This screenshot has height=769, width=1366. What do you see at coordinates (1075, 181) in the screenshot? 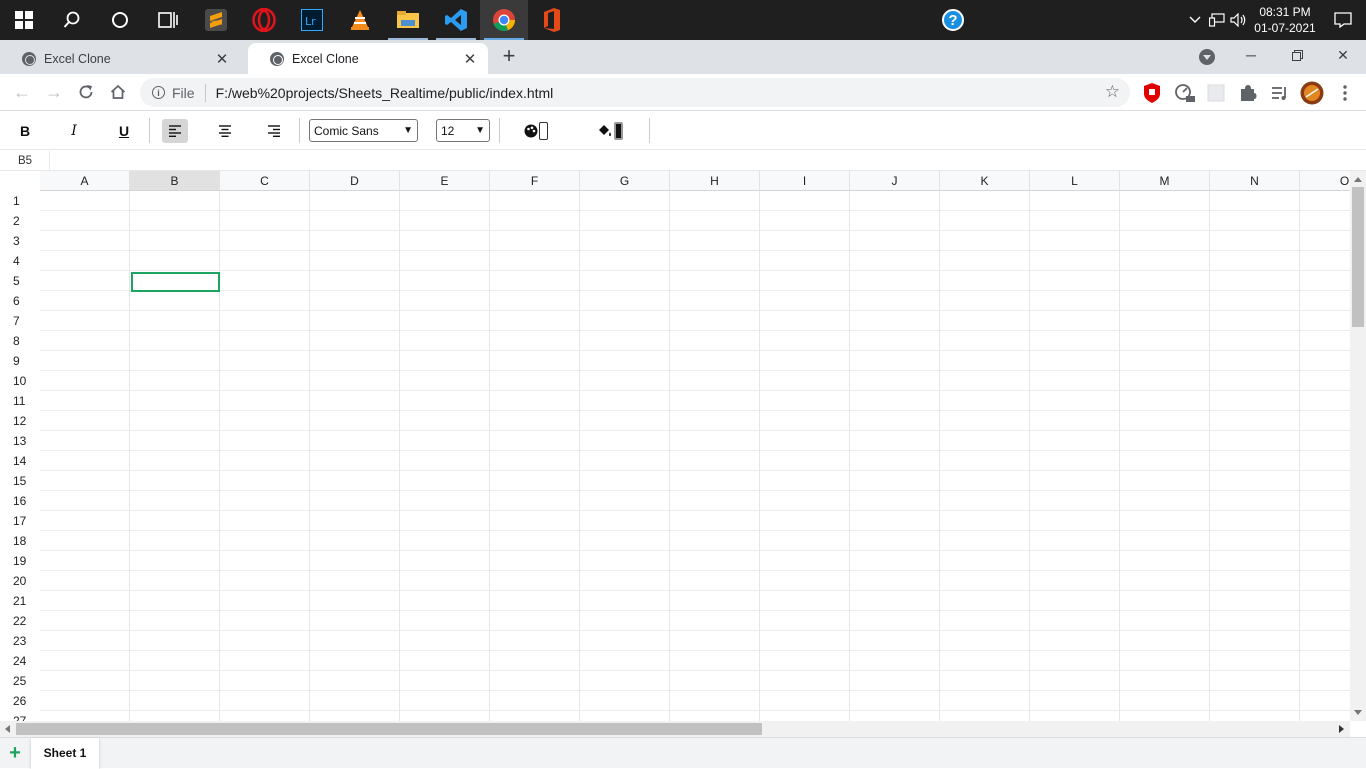
I see `column-header: L` at bounding box center [1075, 181].